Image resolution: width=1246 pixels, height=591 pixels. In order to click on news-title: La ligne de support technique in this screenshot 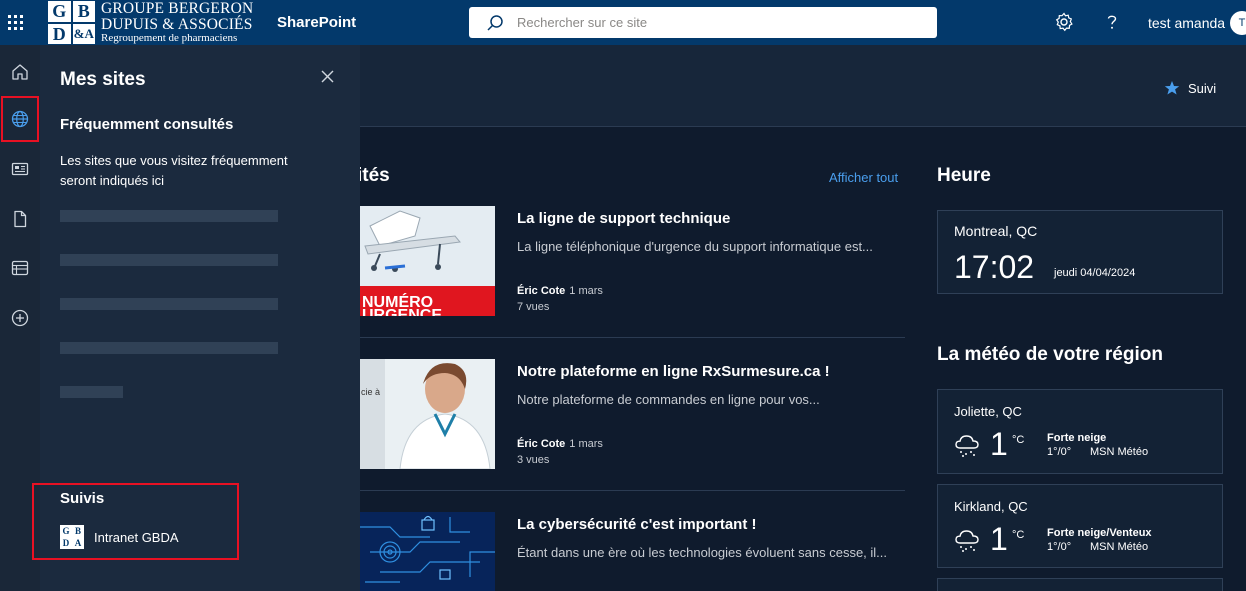, I will do `click(623, 218)`.